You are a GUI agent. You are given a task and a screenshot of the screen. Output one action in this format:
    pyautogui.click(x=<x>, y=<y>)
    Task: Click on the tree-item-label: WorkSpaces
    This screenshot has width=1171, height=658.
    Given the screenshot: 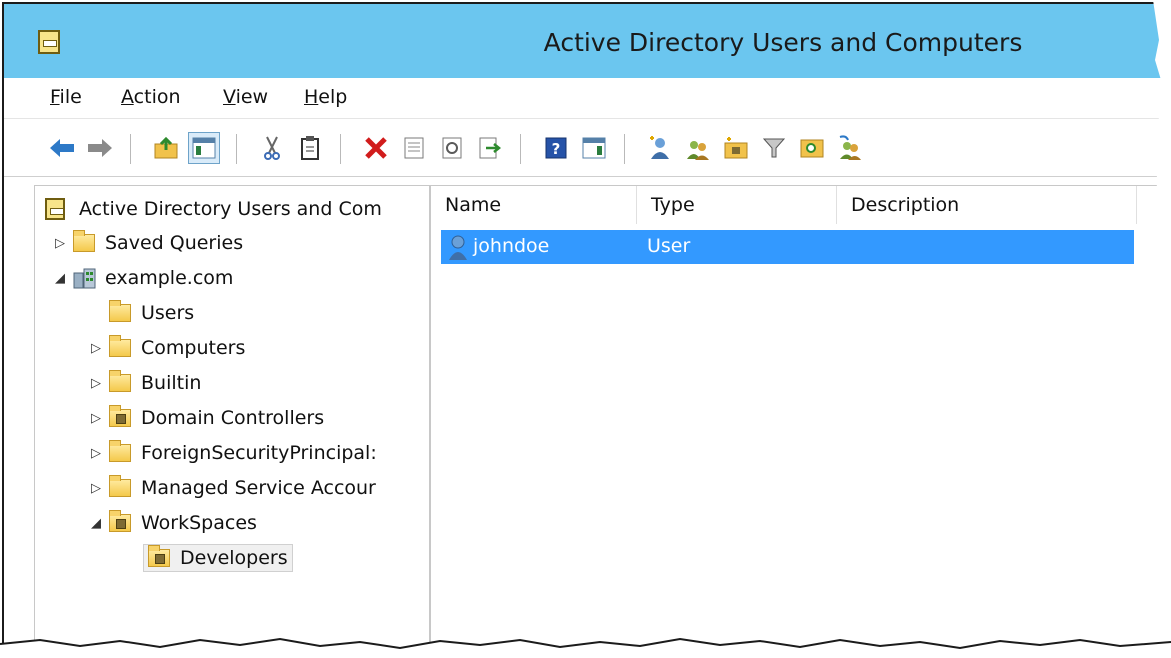 What is the action you would take?
    pyautogui.click(x=199, y=523)
    